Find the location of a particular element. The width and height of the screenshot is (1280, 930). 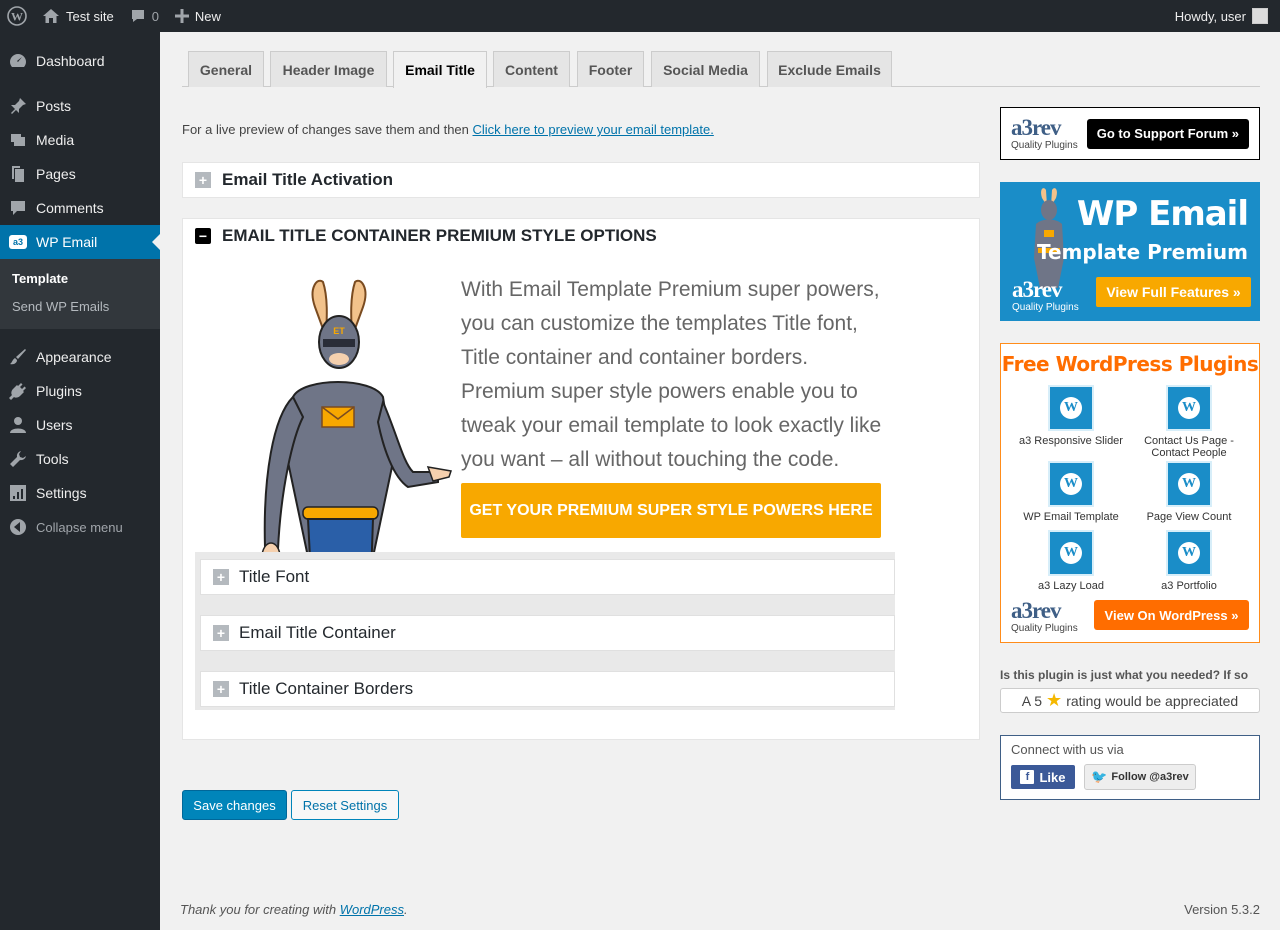

page-view-count-icon: W is located at coordinates (1189, 484).